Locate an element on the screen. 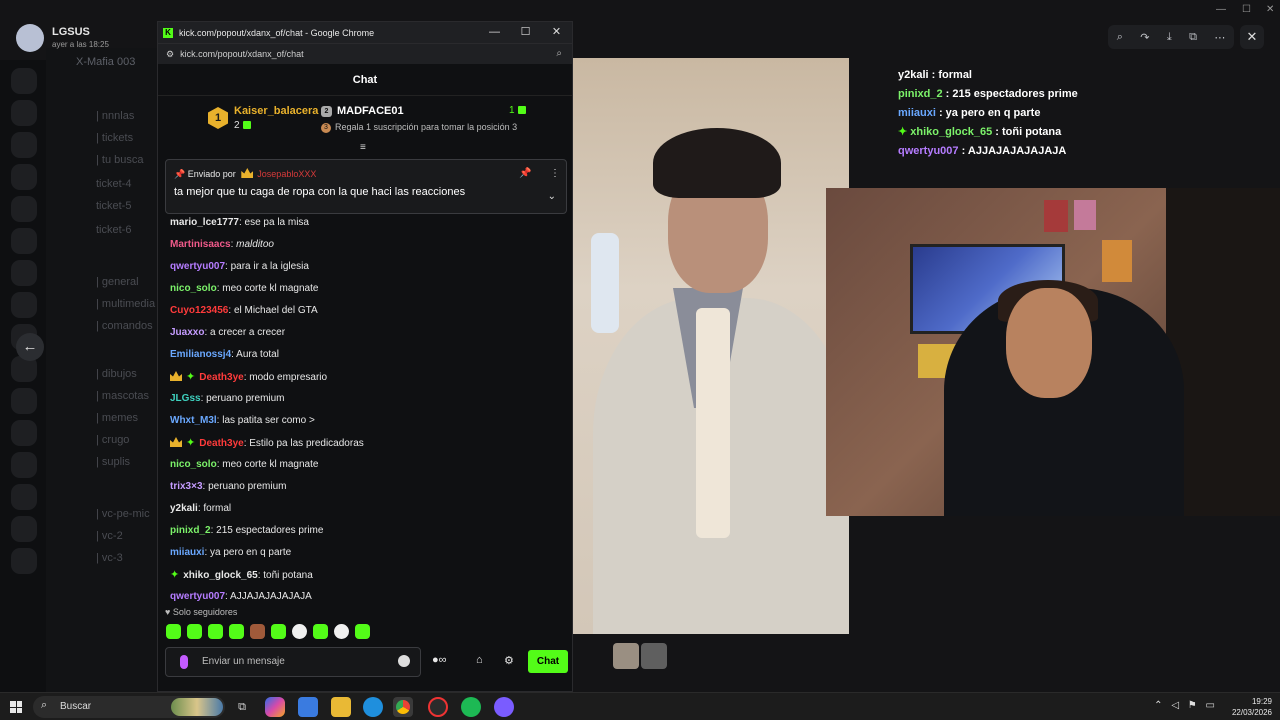 The image size is (1280, 720). chat-username: Emilianossj4 is located at coordinates (200, 354).